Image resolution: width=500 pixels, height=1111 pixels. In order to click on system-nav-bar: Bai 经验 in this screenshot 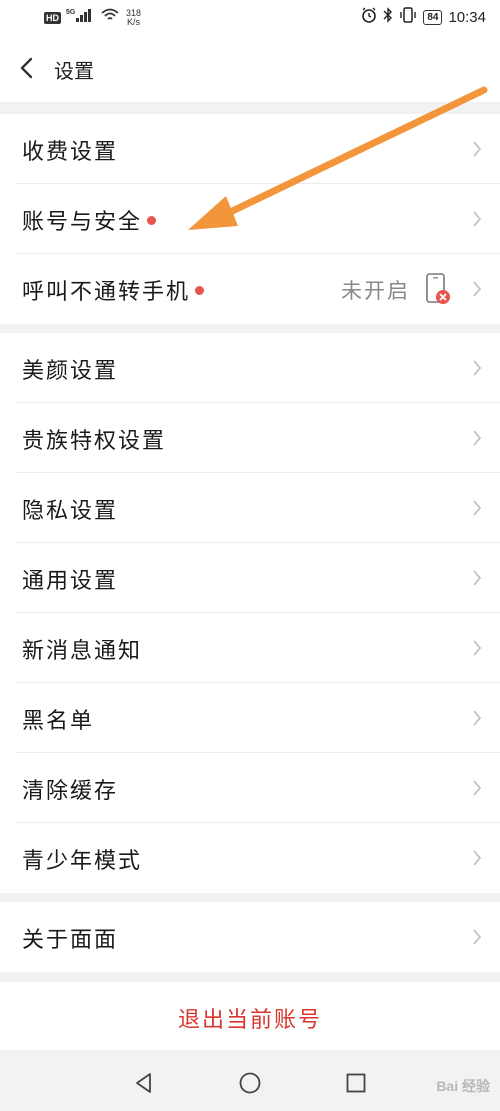, I will do `click(250, 1083)`.